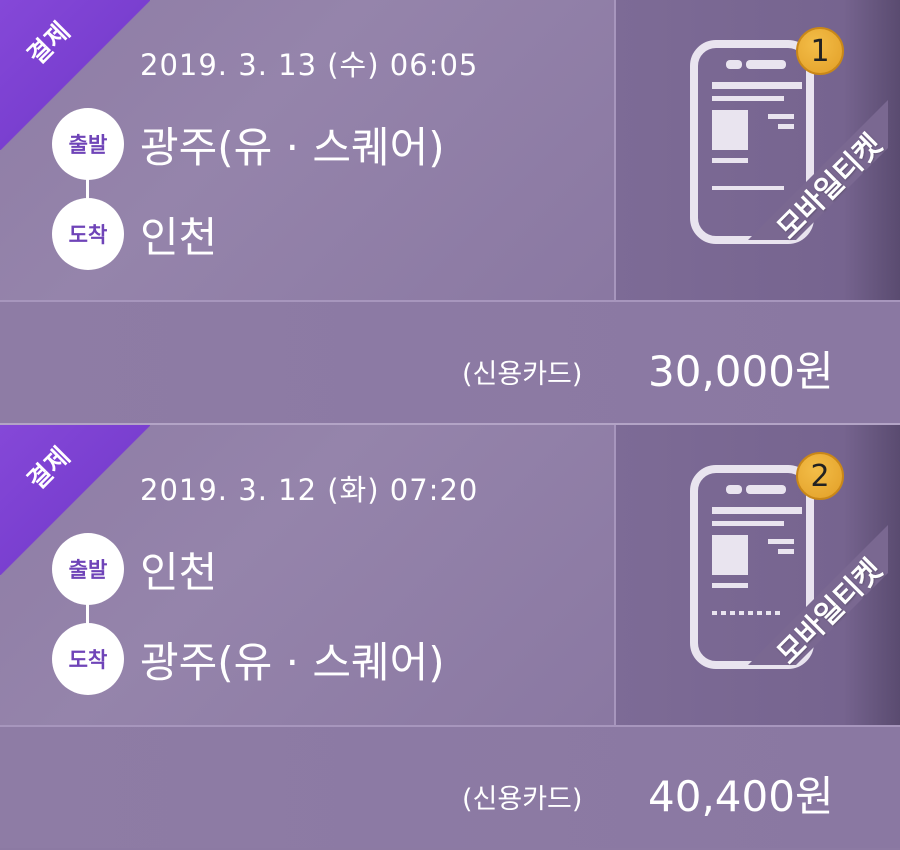  Describe the element at coordinates (820, 476) in the screenshot. I see `ticket-count-badge: 2` at that location.